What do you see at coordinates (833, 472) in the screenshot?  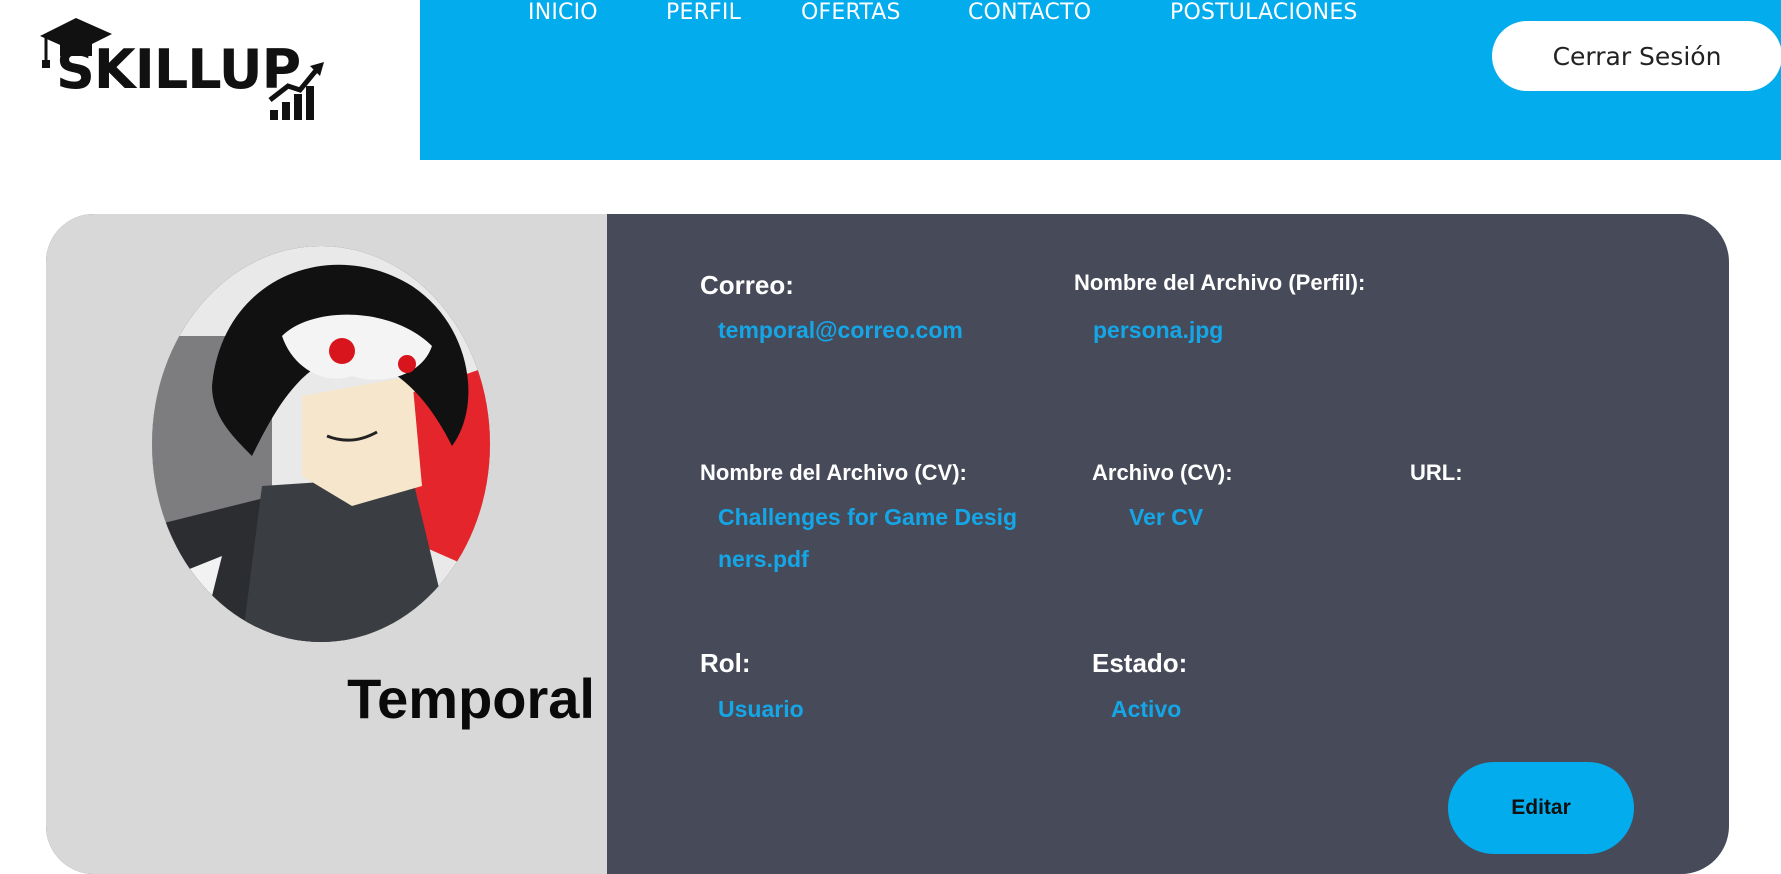 I see `cv-file-label: Nombre del Archivo (CV):` at bounding box center [833, 472].